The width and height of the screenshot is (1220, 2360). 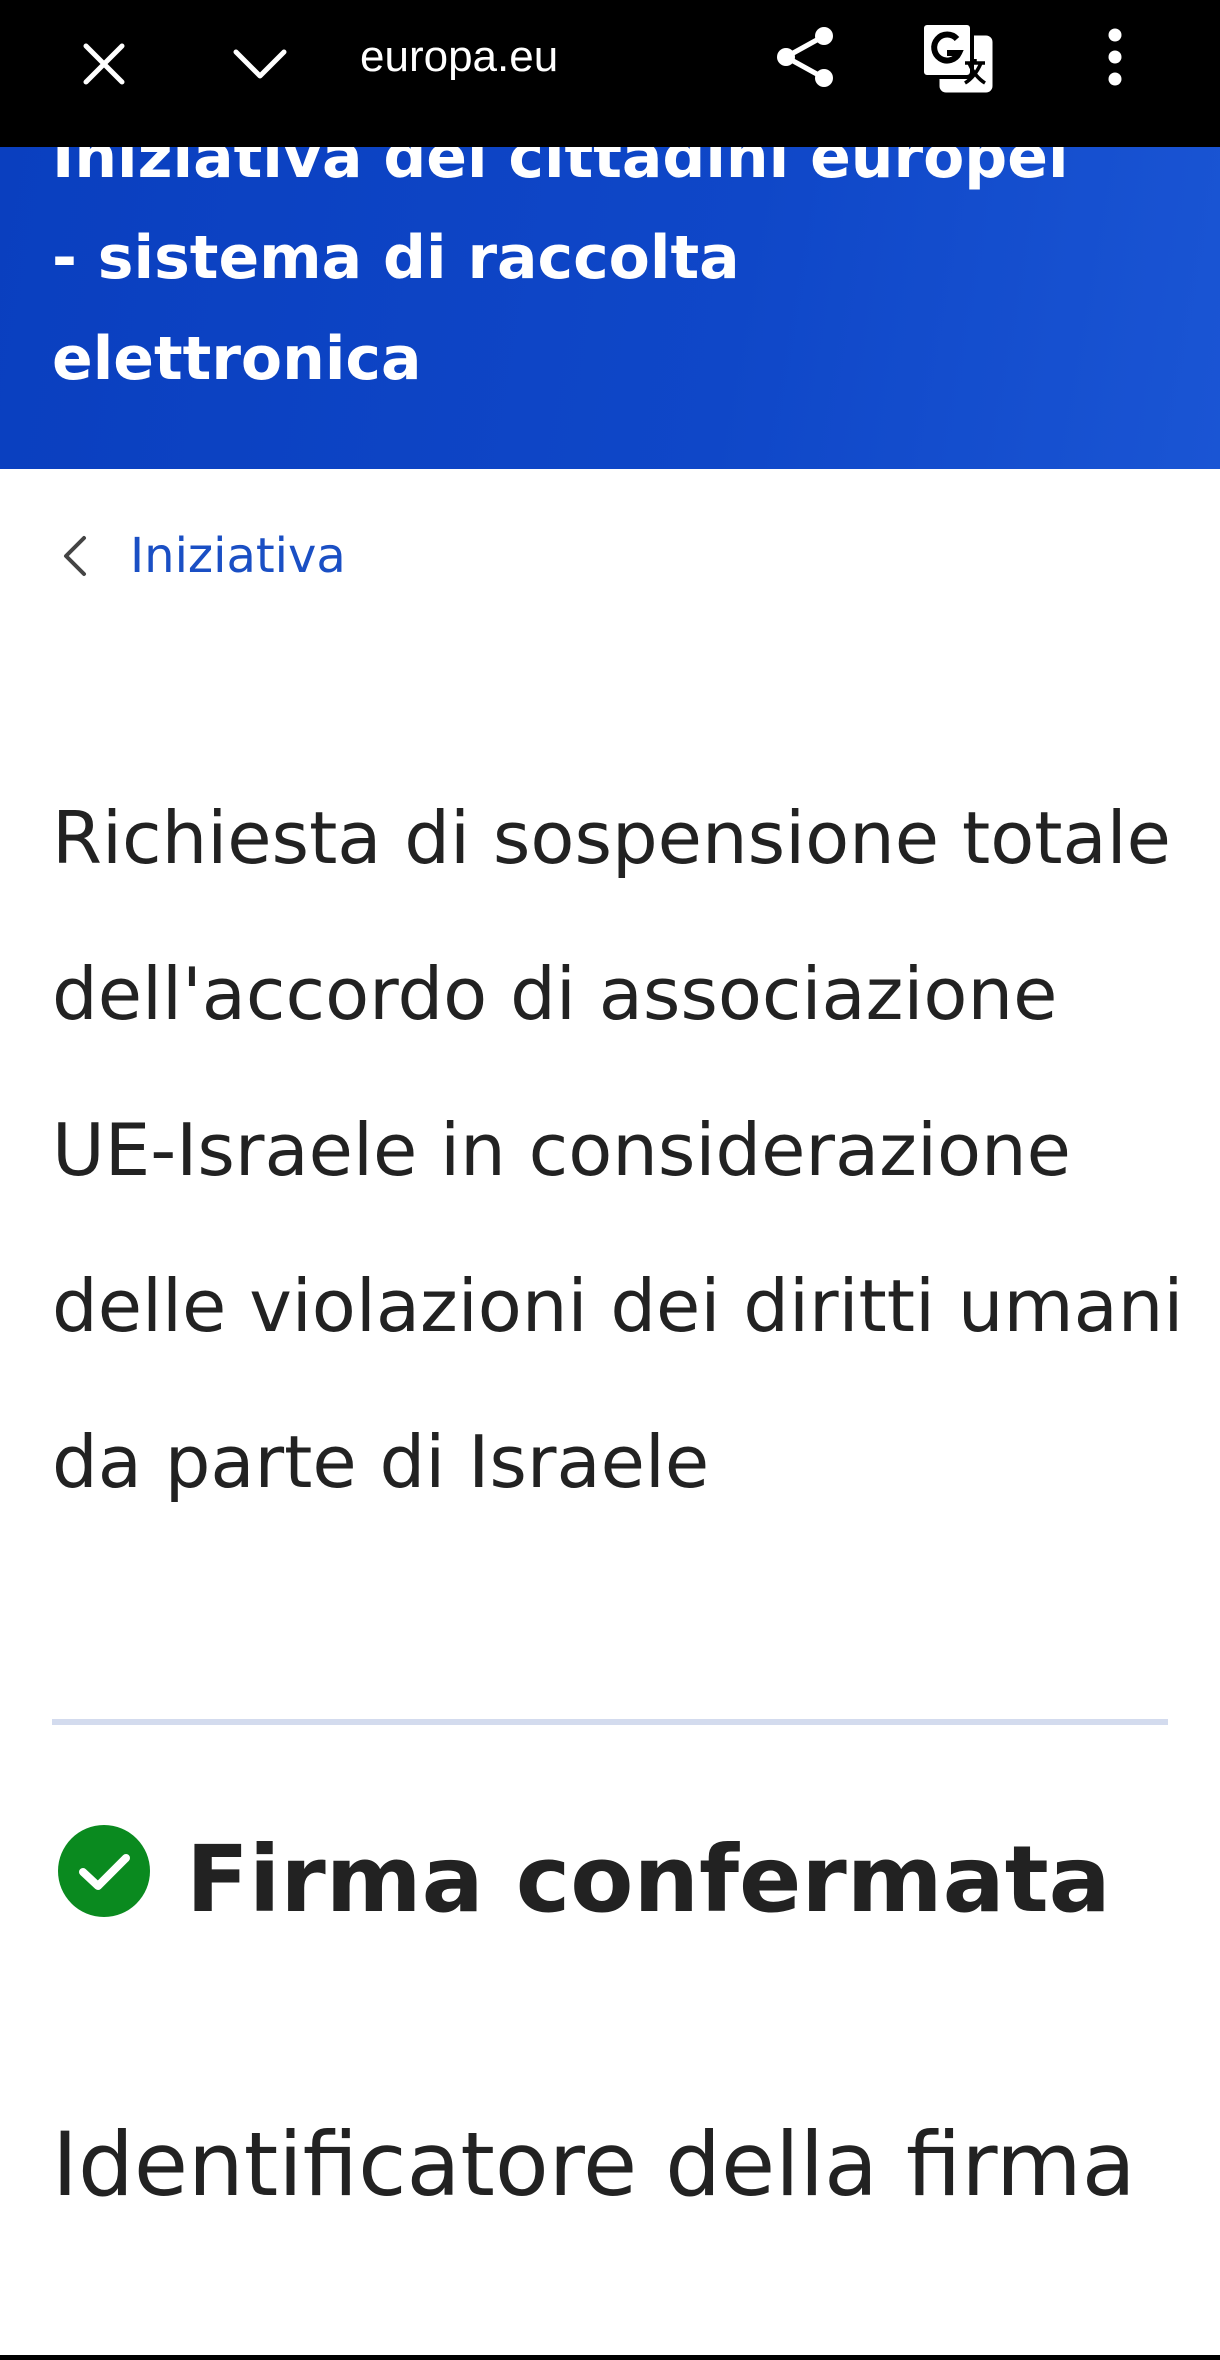 What do you see at coordinates (104, 1871) in the screenshot?
I see `check-circle-icon` at bounding box center [104, 1871].